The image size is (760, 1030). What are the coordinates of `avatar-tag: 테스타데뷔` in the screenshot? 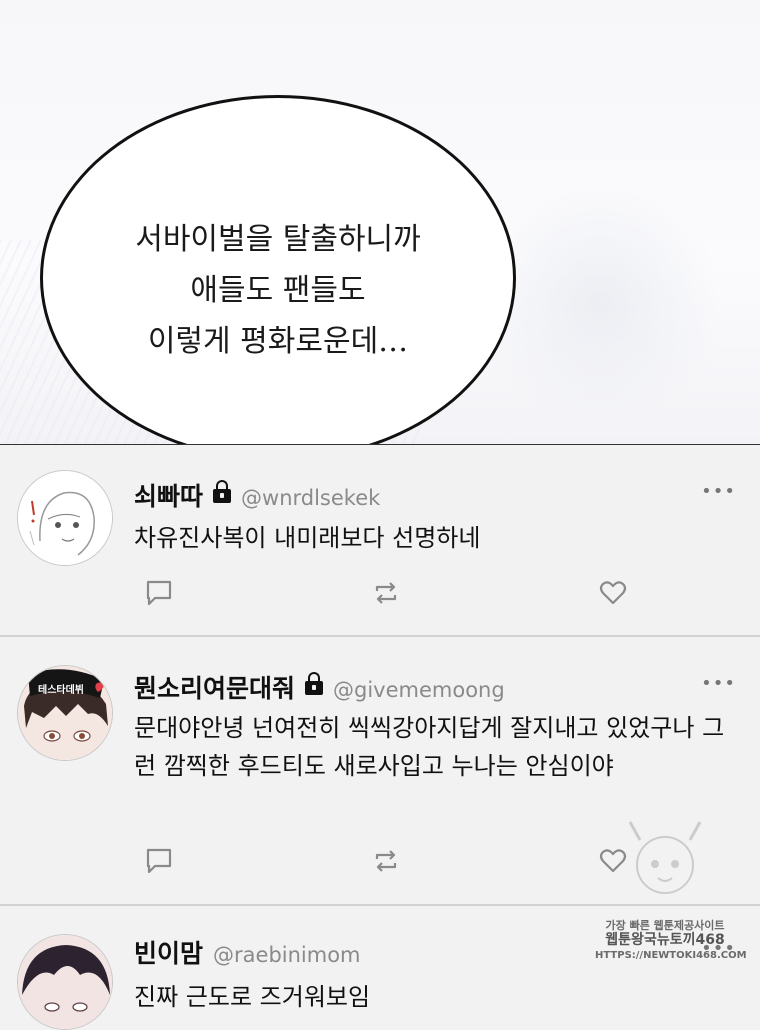 It's located at (61, 690).